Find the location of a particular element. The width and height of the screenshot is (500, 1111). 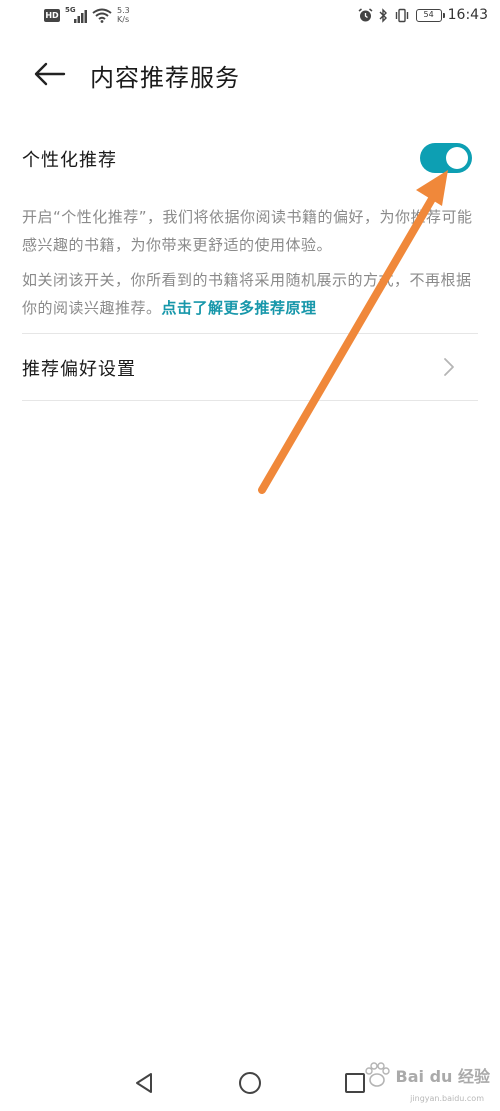

net-speed: 5.3 K/s is located at coordinates (123, 15).